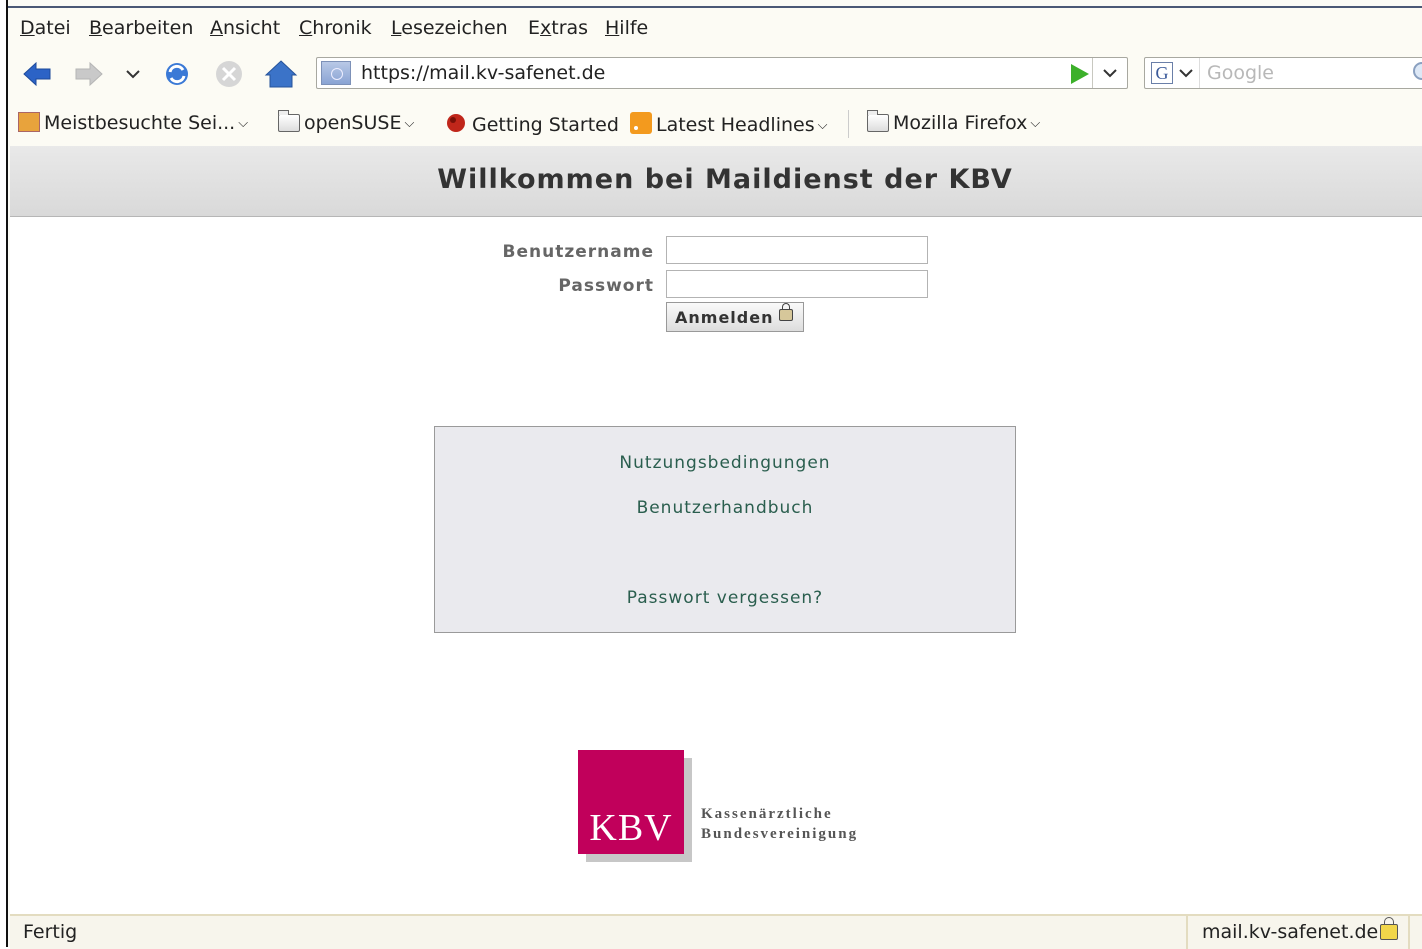 The image size is (1422, 949). Describe the element at coordinates (449, 28) in the screenshot. I see `menu-lesezeichen: Lesezeichen` at that location.